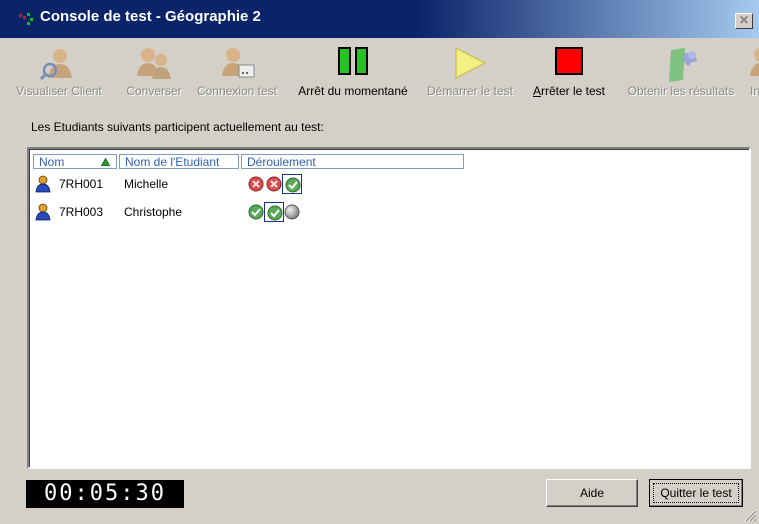  Describe the element at coordinates (56, 64) in the screenshot. I see `view-client-icon` at that location.